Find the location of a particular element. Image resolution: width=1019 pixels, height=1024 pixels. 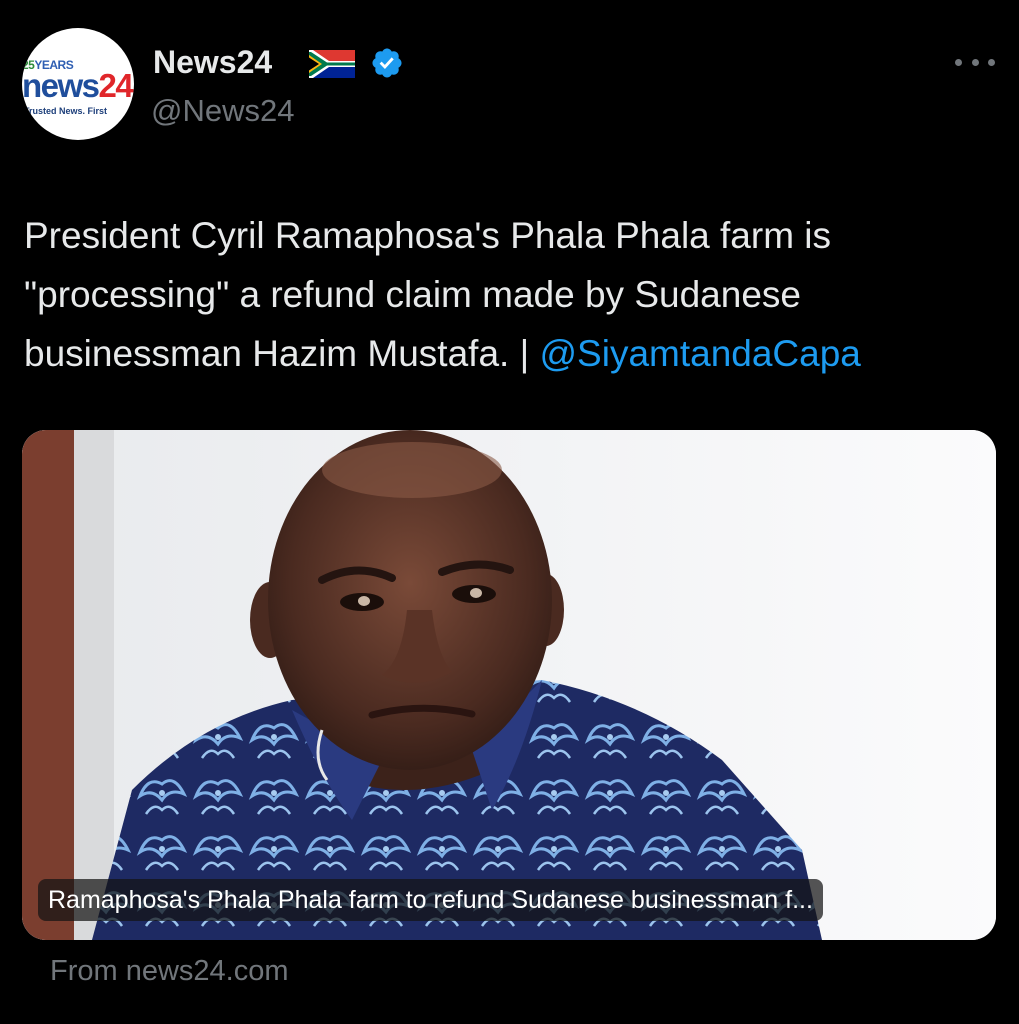

account-avatar: 25YEARS news24 Trusted News. First is located at coordinates (78, 84).